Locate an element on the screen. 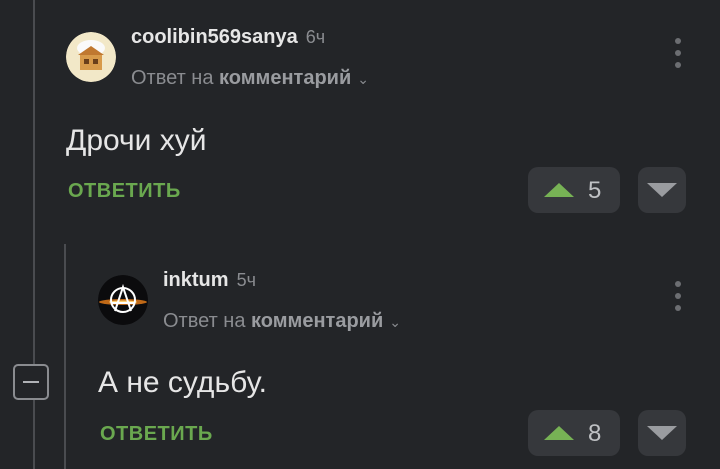  downvote-button is located at coordinates (662, 433).